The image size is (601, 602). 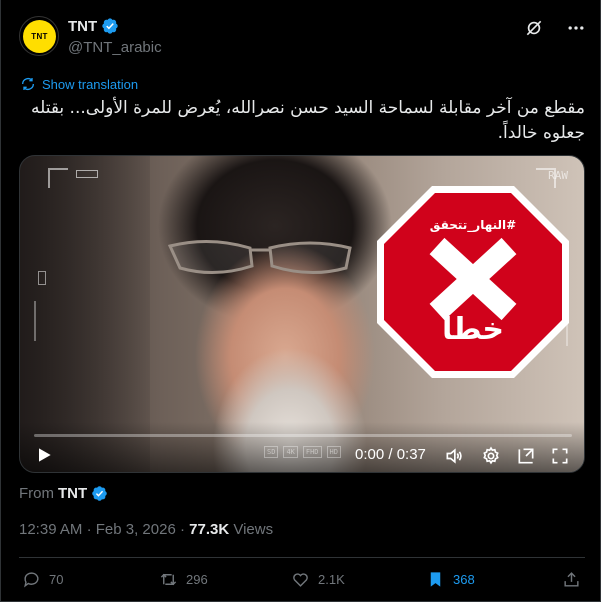 I want to click on picture-in-picture-icon, so click(x=526, y=456).